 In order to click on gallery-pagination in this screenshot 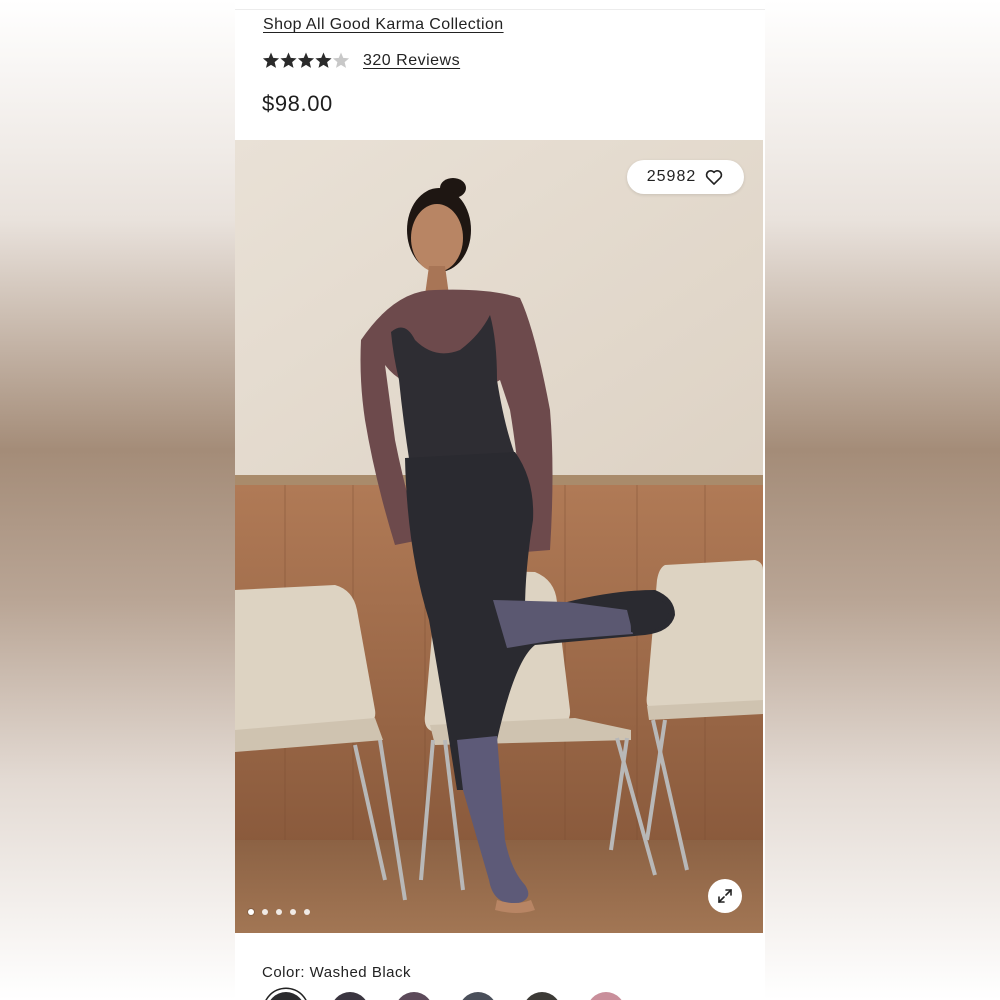, I will do `click(279, 912)`.